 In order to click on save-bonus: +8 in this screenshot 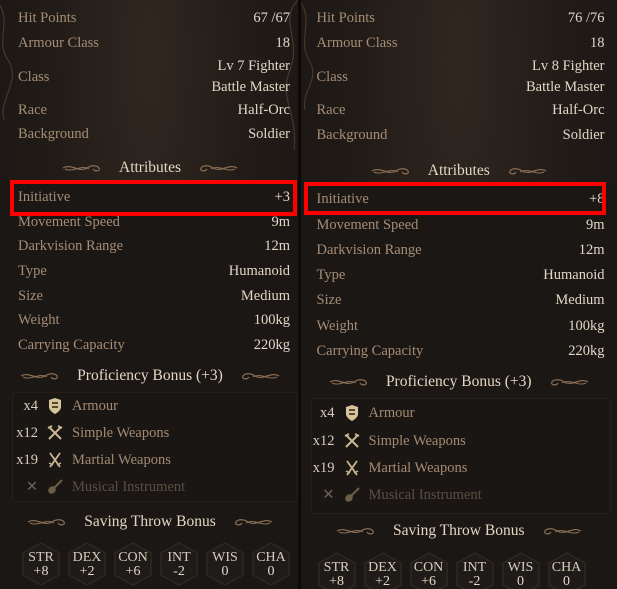, I will do `click(41, 571)`.